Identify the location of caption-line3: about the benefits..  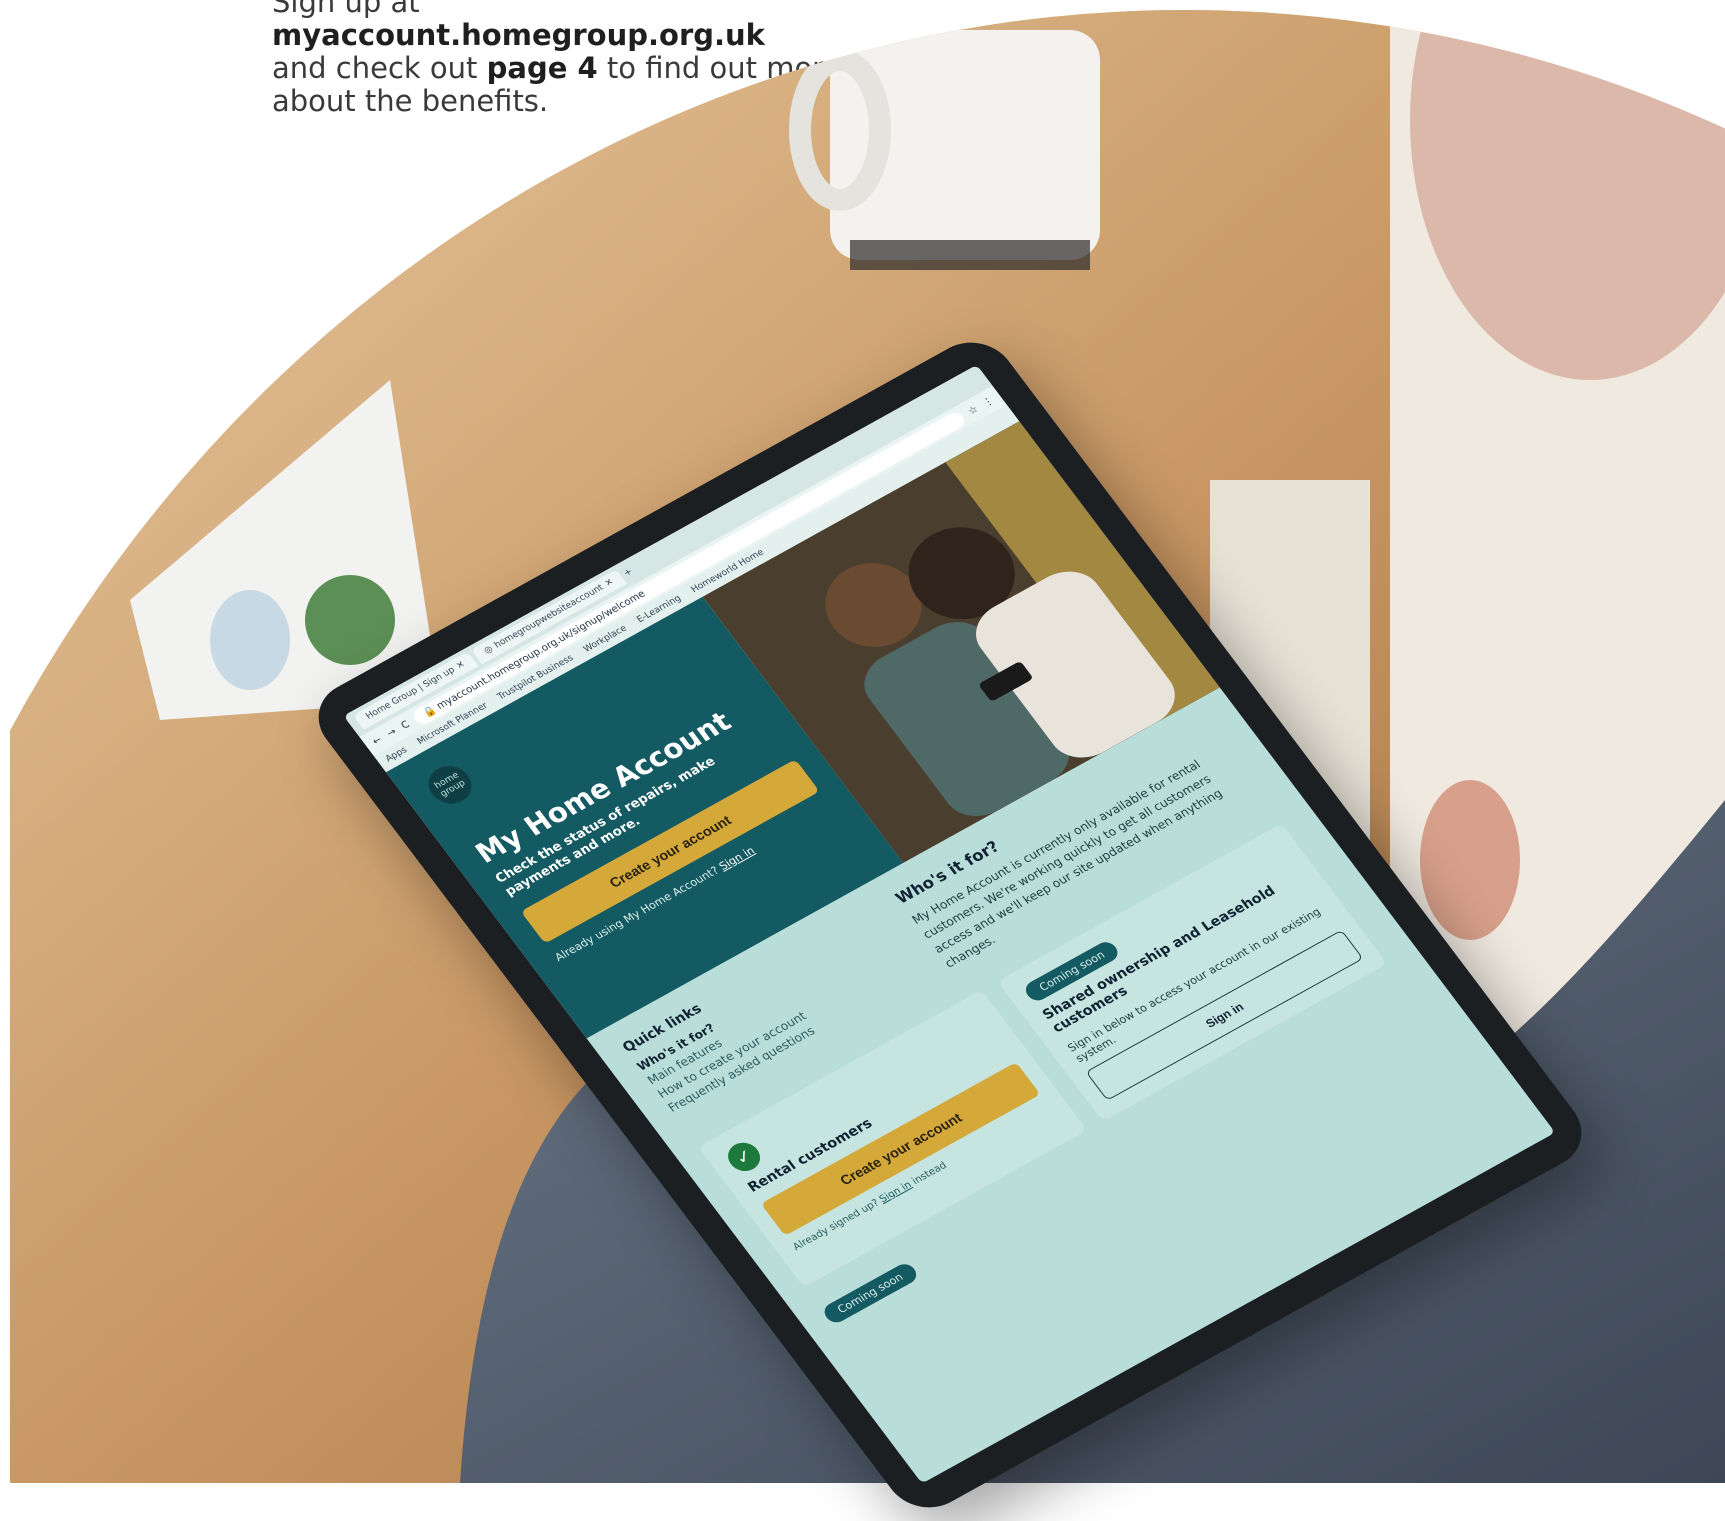
(410, 101).